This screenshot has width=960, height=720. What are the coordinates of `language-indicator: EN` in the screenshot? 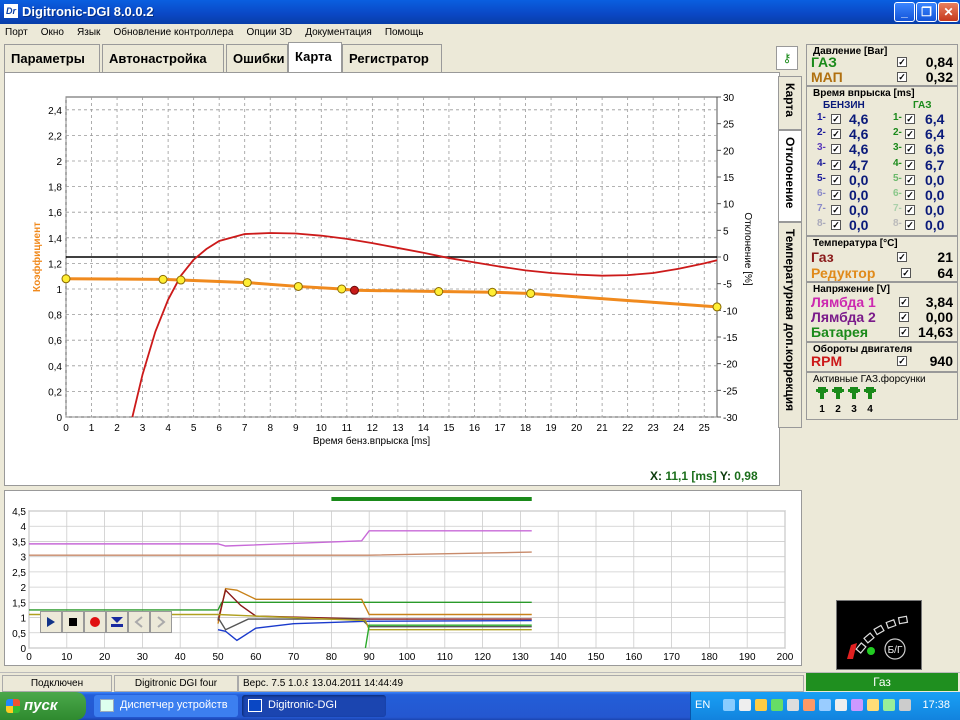 It's located at (702, 705).